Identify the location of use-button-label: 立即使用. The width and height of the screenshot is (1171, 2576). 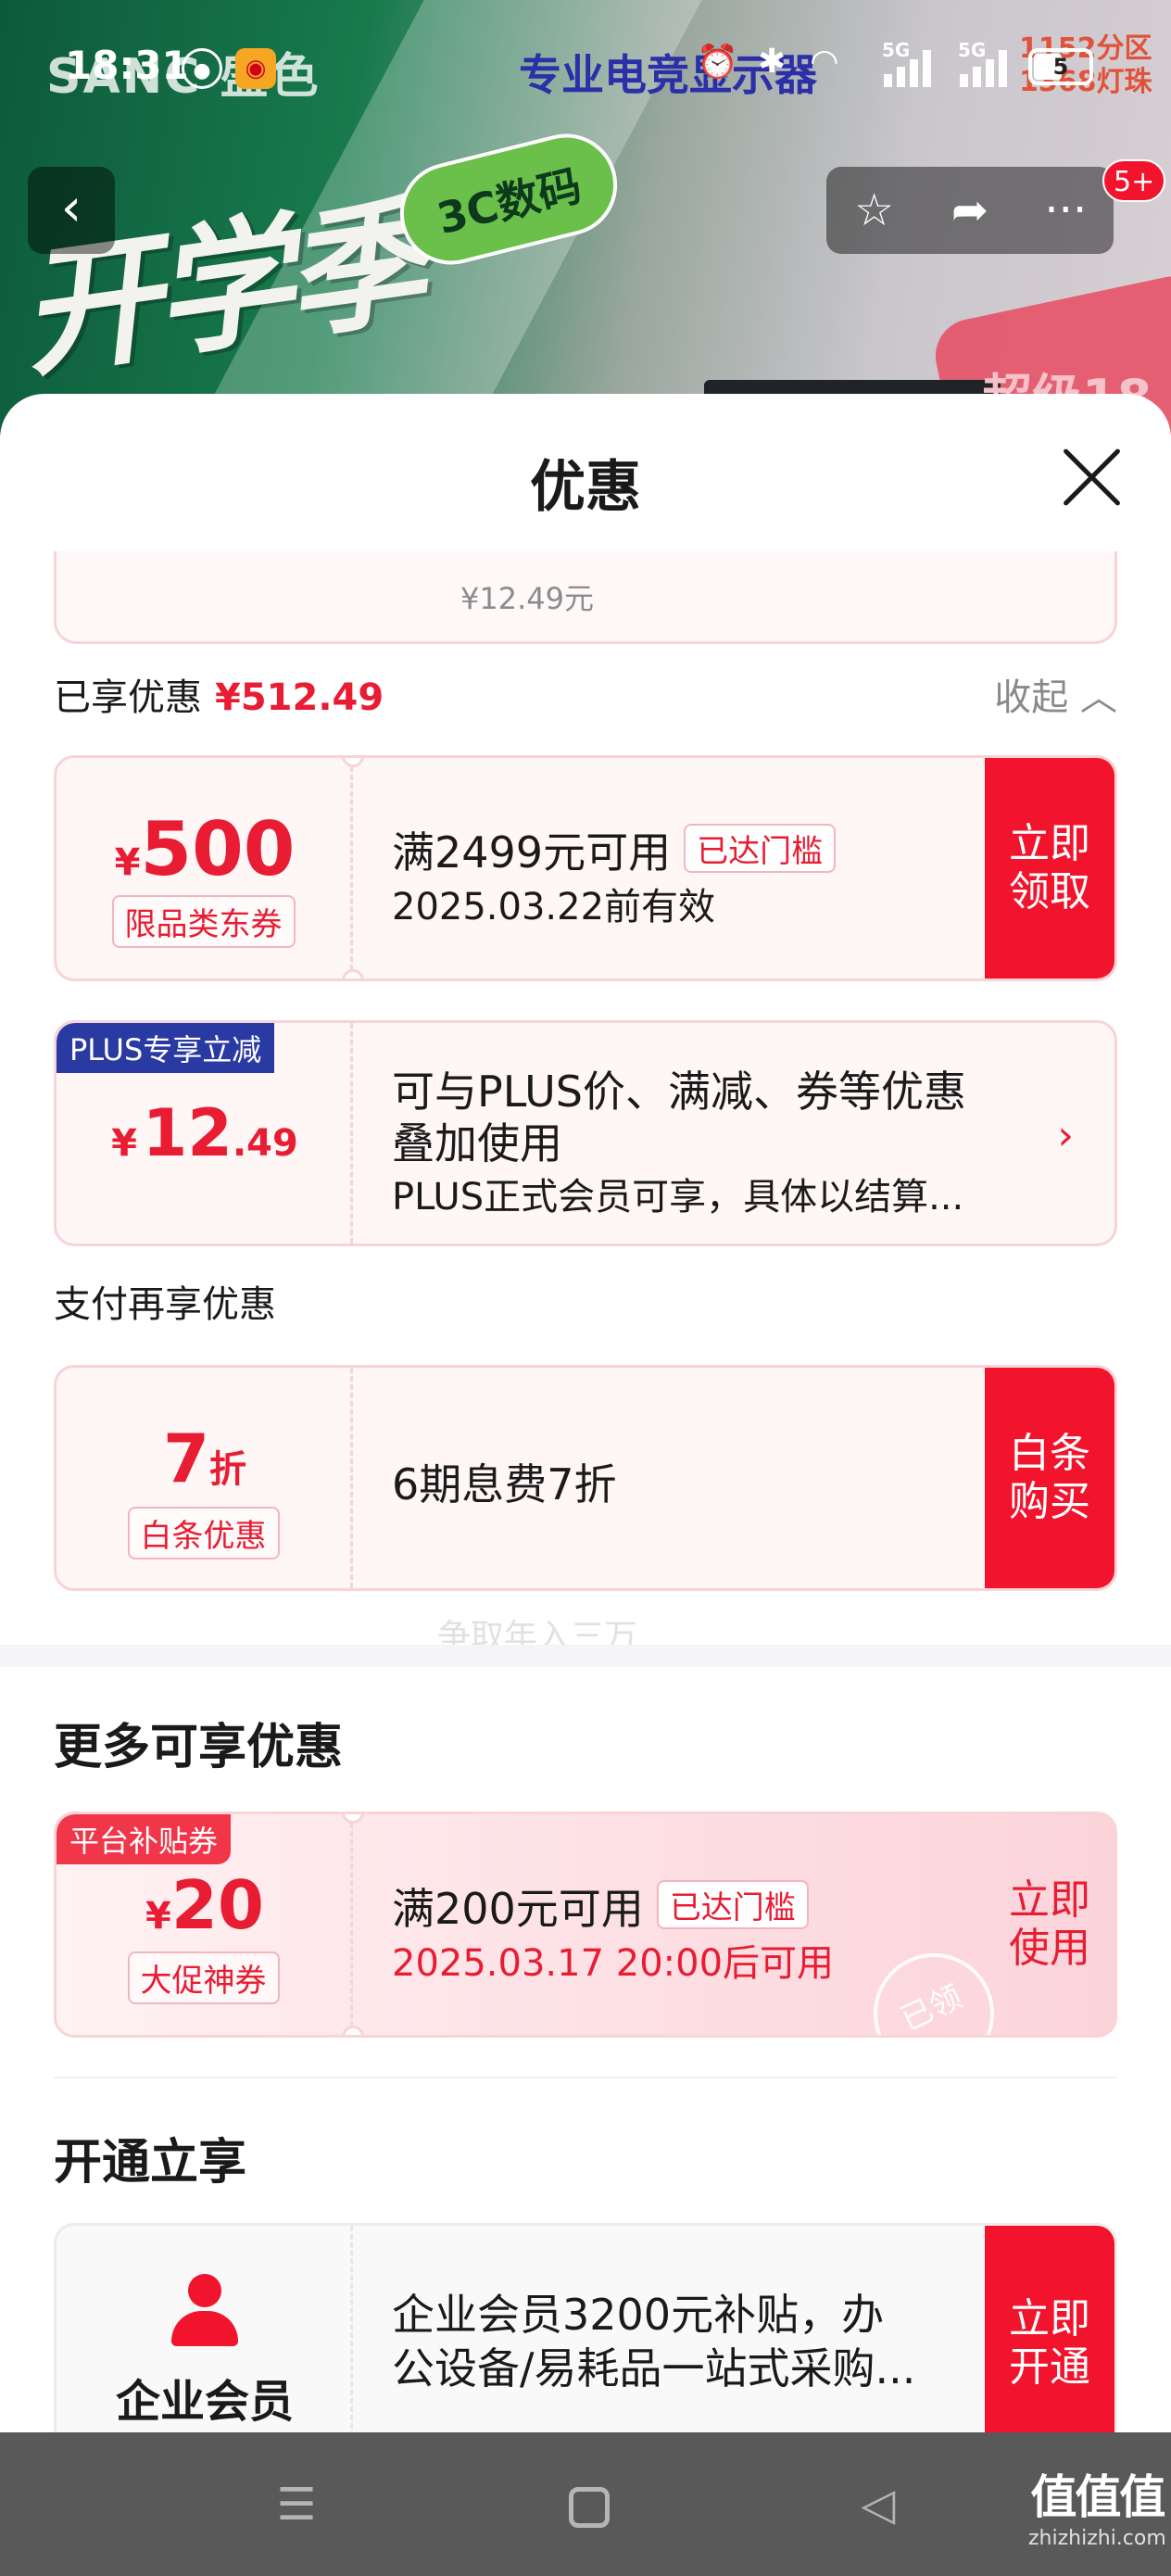
(1050, 1924).